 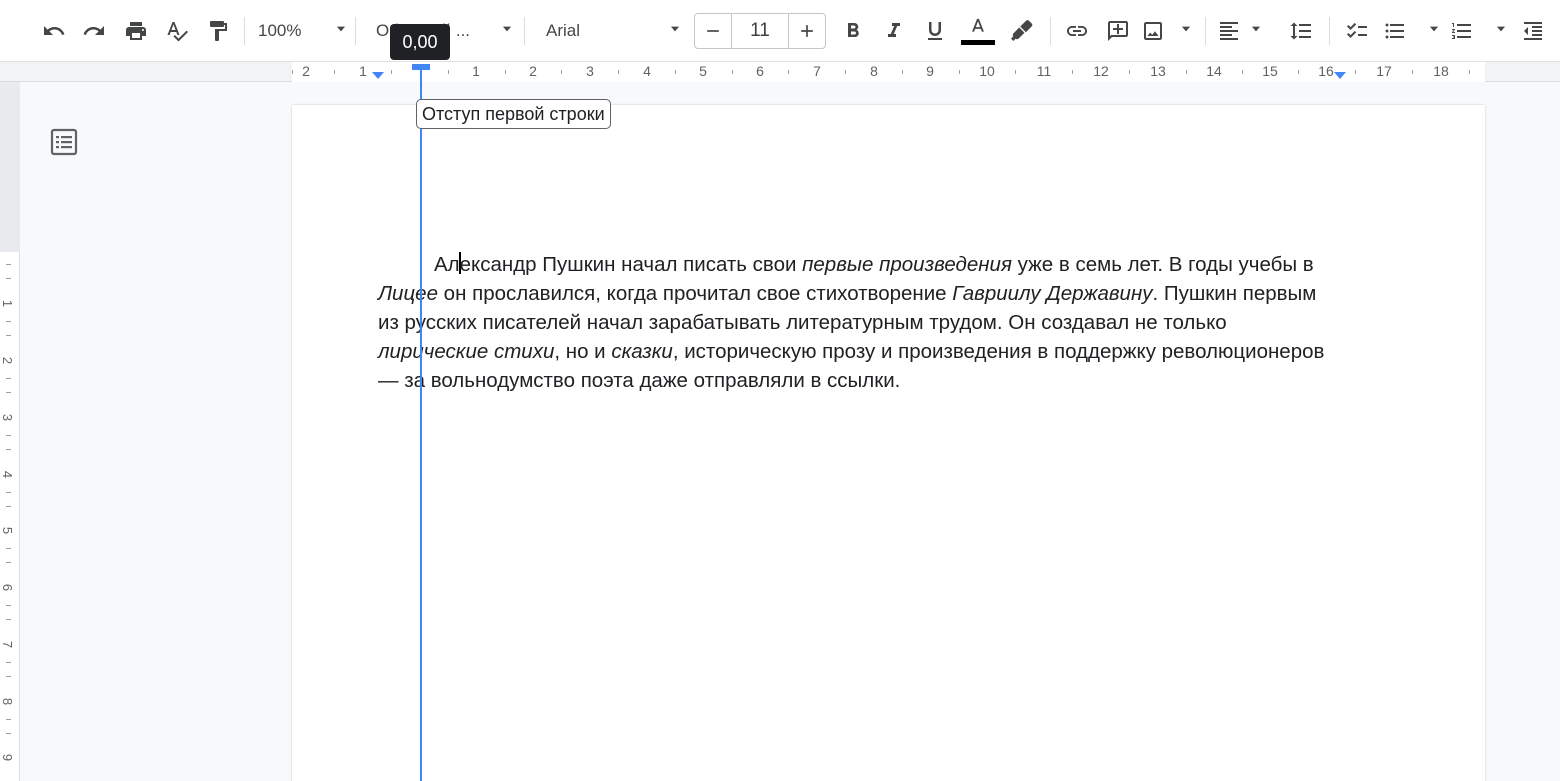 What do you see at coordinates (1412, 31) in the screenshot?
I see `bulleted-list-button` at bounding box center [1412, 31].